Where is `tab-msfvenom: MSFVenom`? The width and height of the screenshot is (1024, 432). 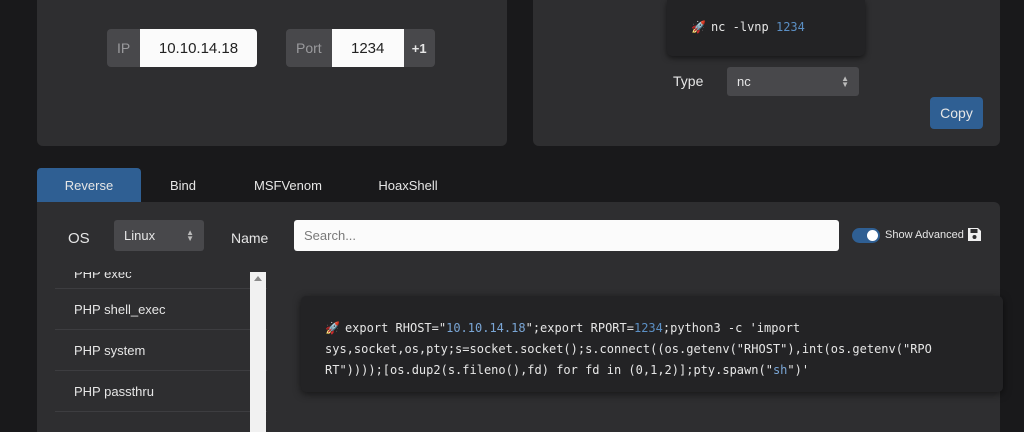 tab-msfvenom: MSFVenom is located at coordinates (288, 185).